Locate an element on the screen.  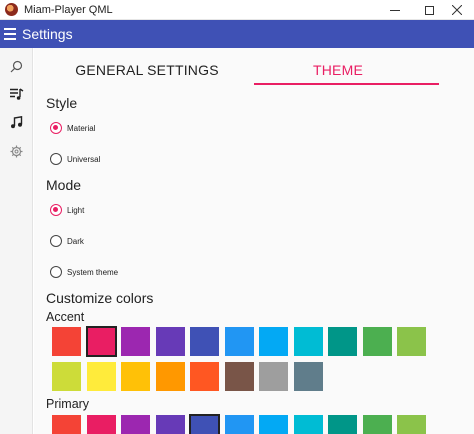
mode-dark-radio: Dark is located at coordinates (67, 241).